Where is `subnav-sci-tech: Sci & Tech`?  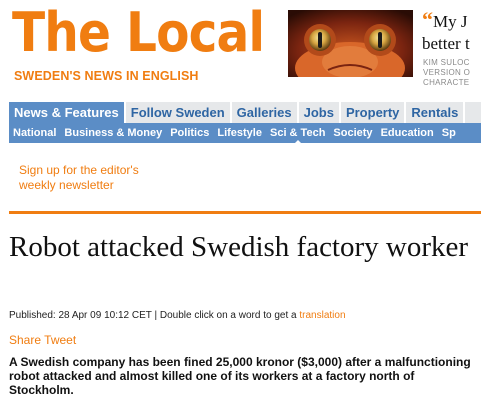 subnav-sci-tech: Sci & Tech is located at coordinates (297, 133).